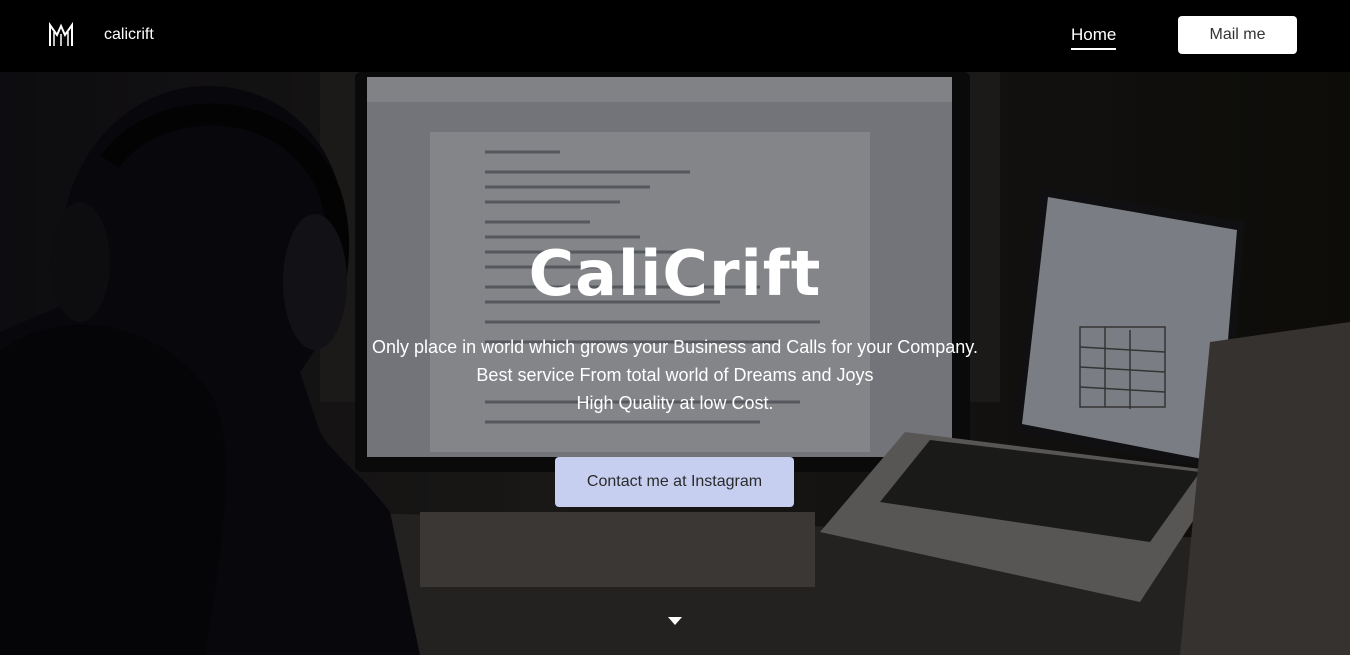 The image size is (1350, 655). Describe the element at coordinates (129, 35) in the screenshot. I see `brand-name: calicrift` at that location.